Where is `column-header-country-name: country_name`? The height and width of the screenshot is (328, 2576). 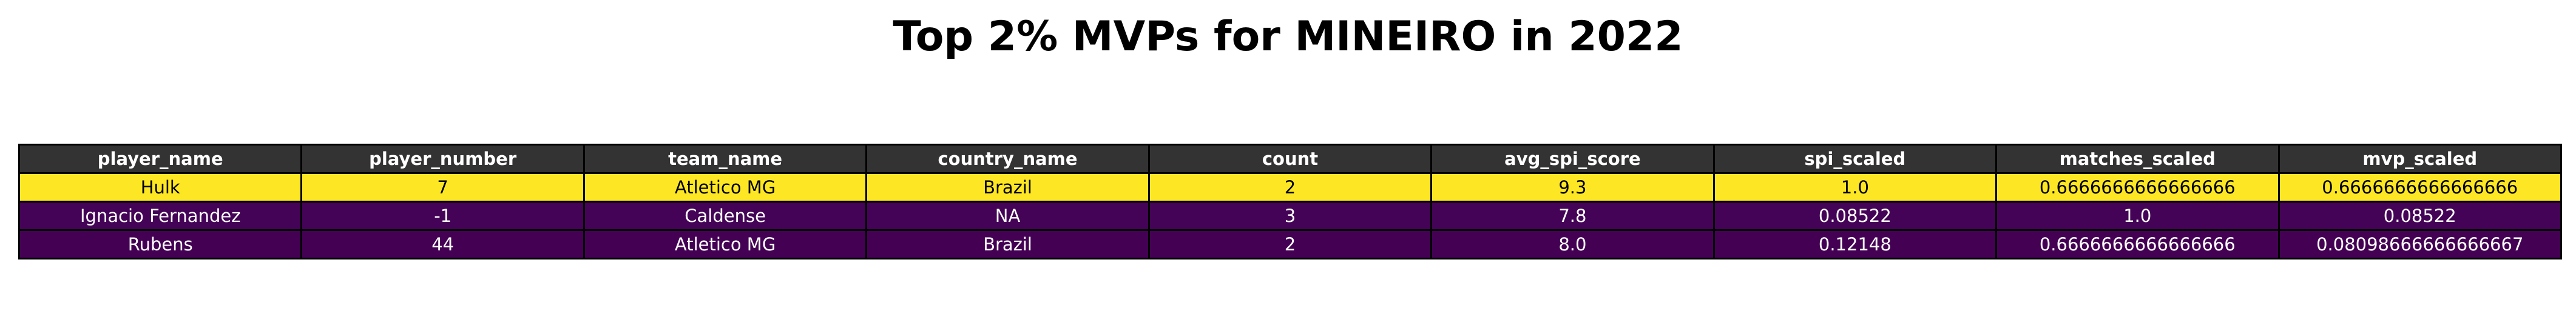 column-header-country-name: country_name is located at coordinates (1007, 159).